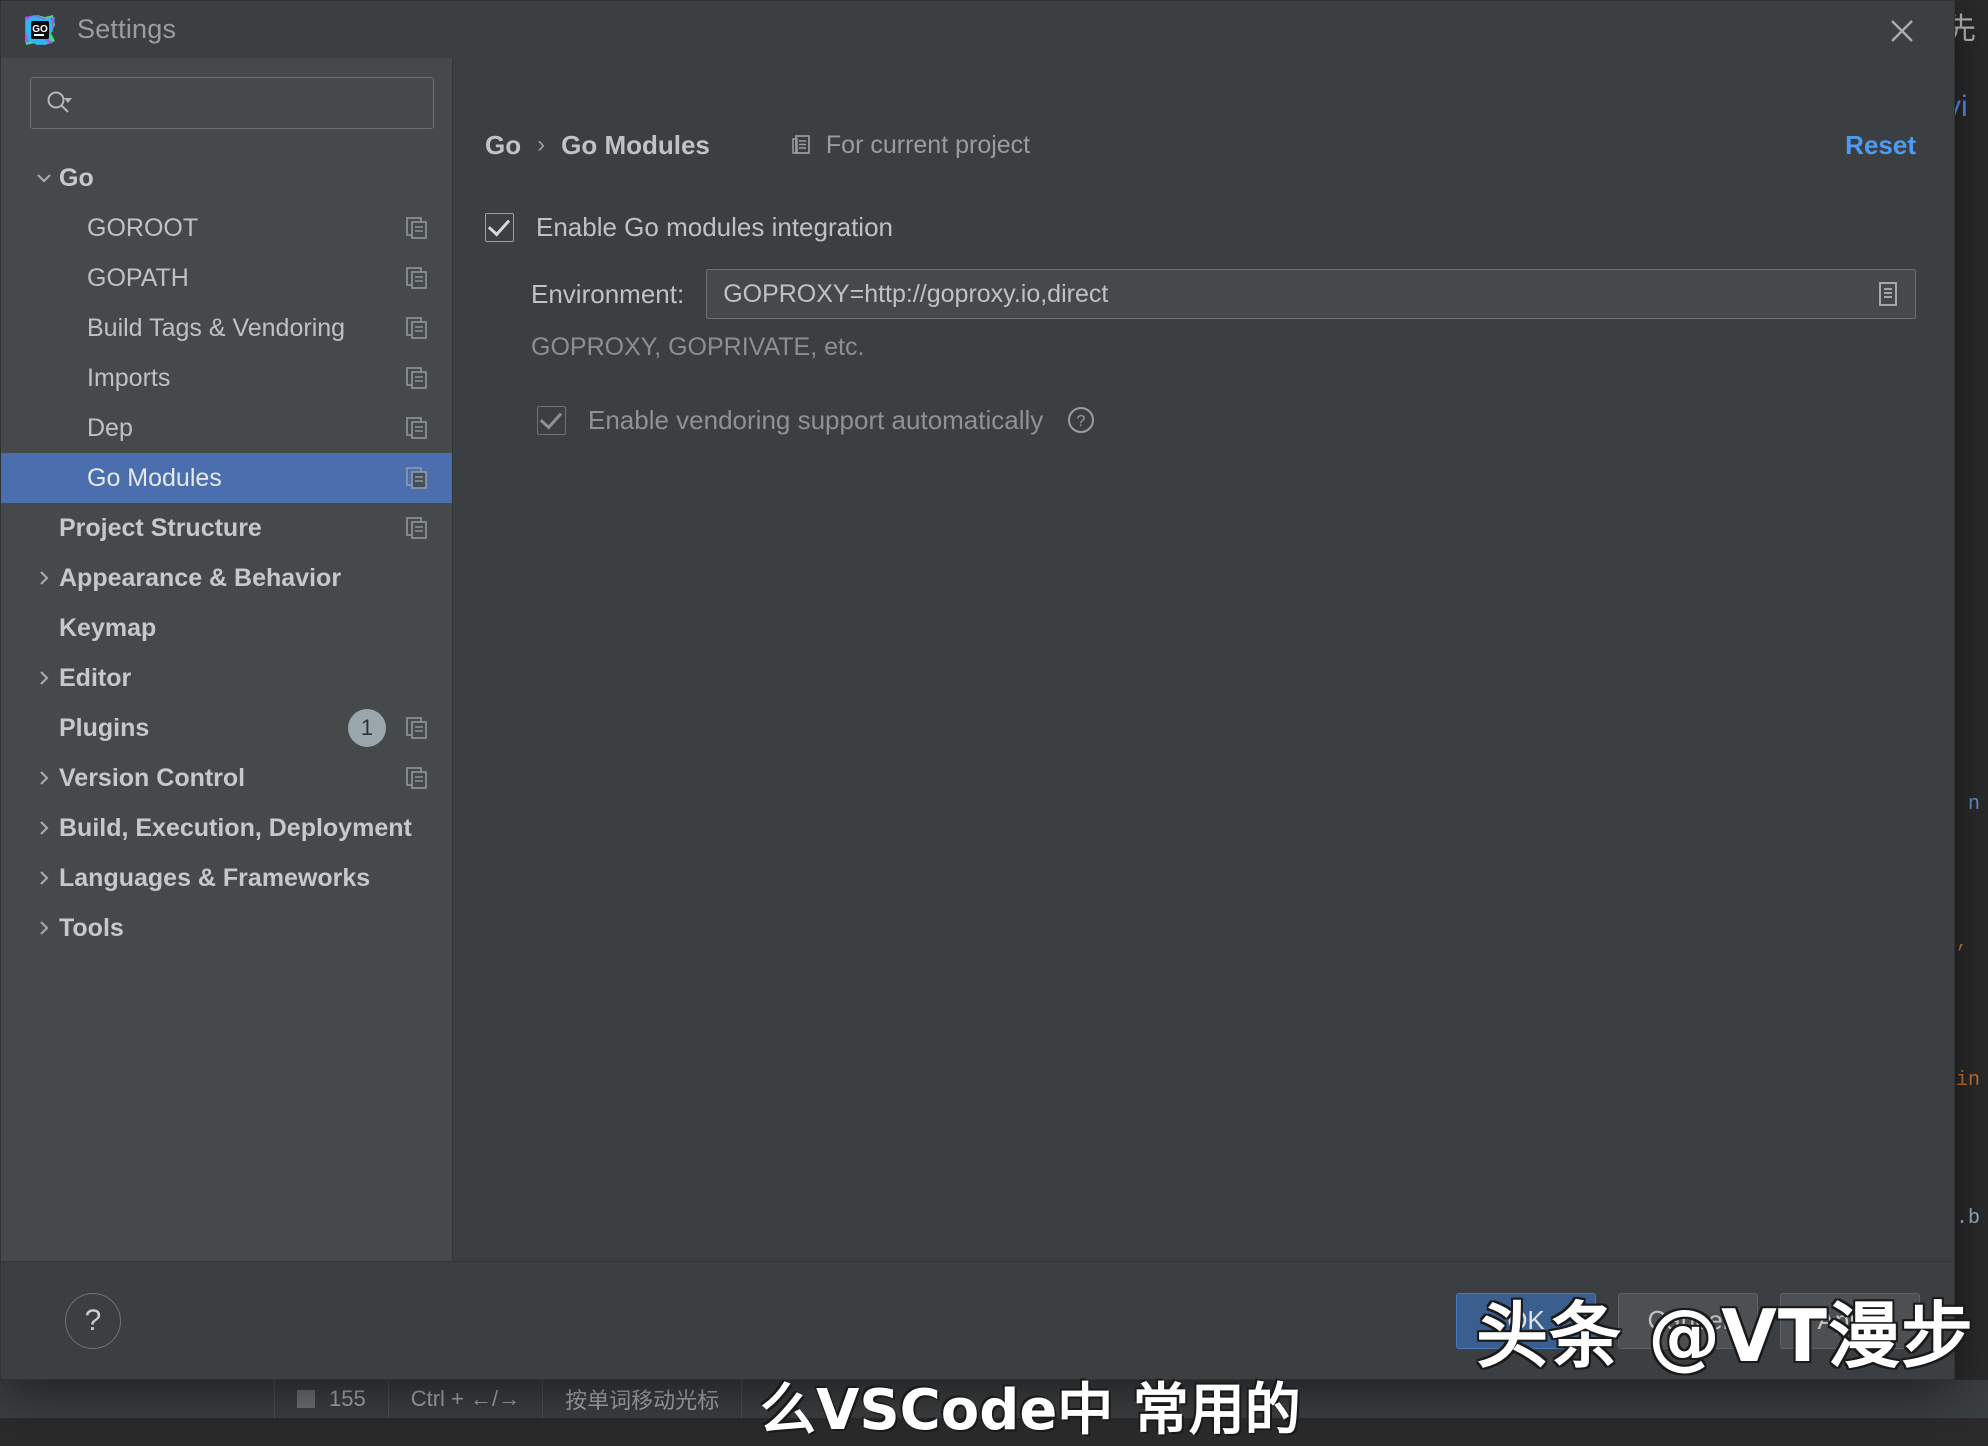 This screenshot has height=1446, width=1988. I want to click on status-line-value: 155, so click(347, 1399).